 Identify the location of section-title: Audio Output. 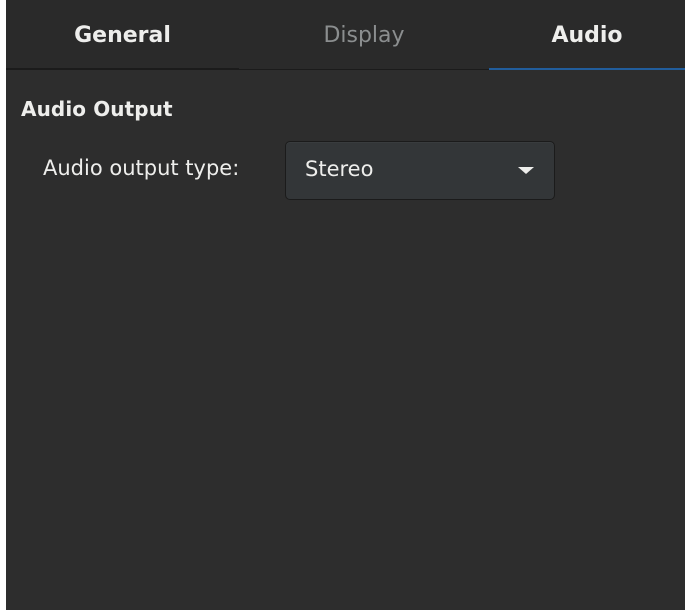
(97, 109).